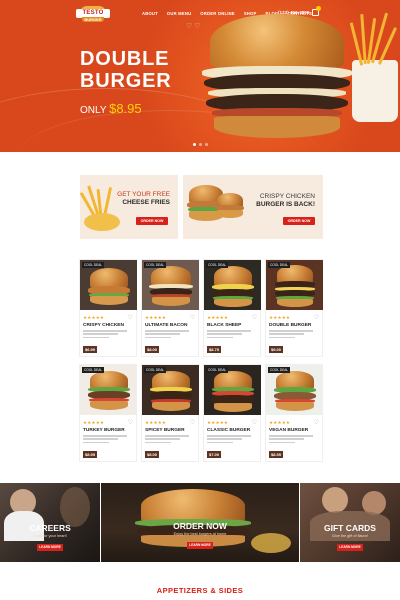 Image resolution: width=400 pixels, height=600 pixels. What do you see at coordinates (214, 454) in the screenshot?
I see `product-price: $7.00` at bounding box center [214, 454].